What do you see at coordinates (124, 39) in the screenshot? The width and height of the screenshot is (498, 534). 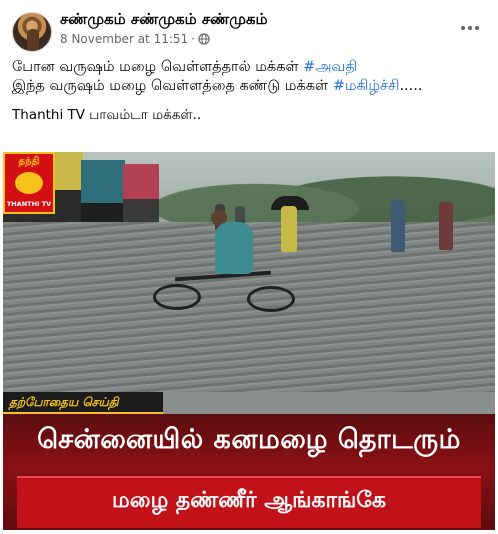 I see `timestamp: 8 November at 11:51` at bounding box center [124, 39].